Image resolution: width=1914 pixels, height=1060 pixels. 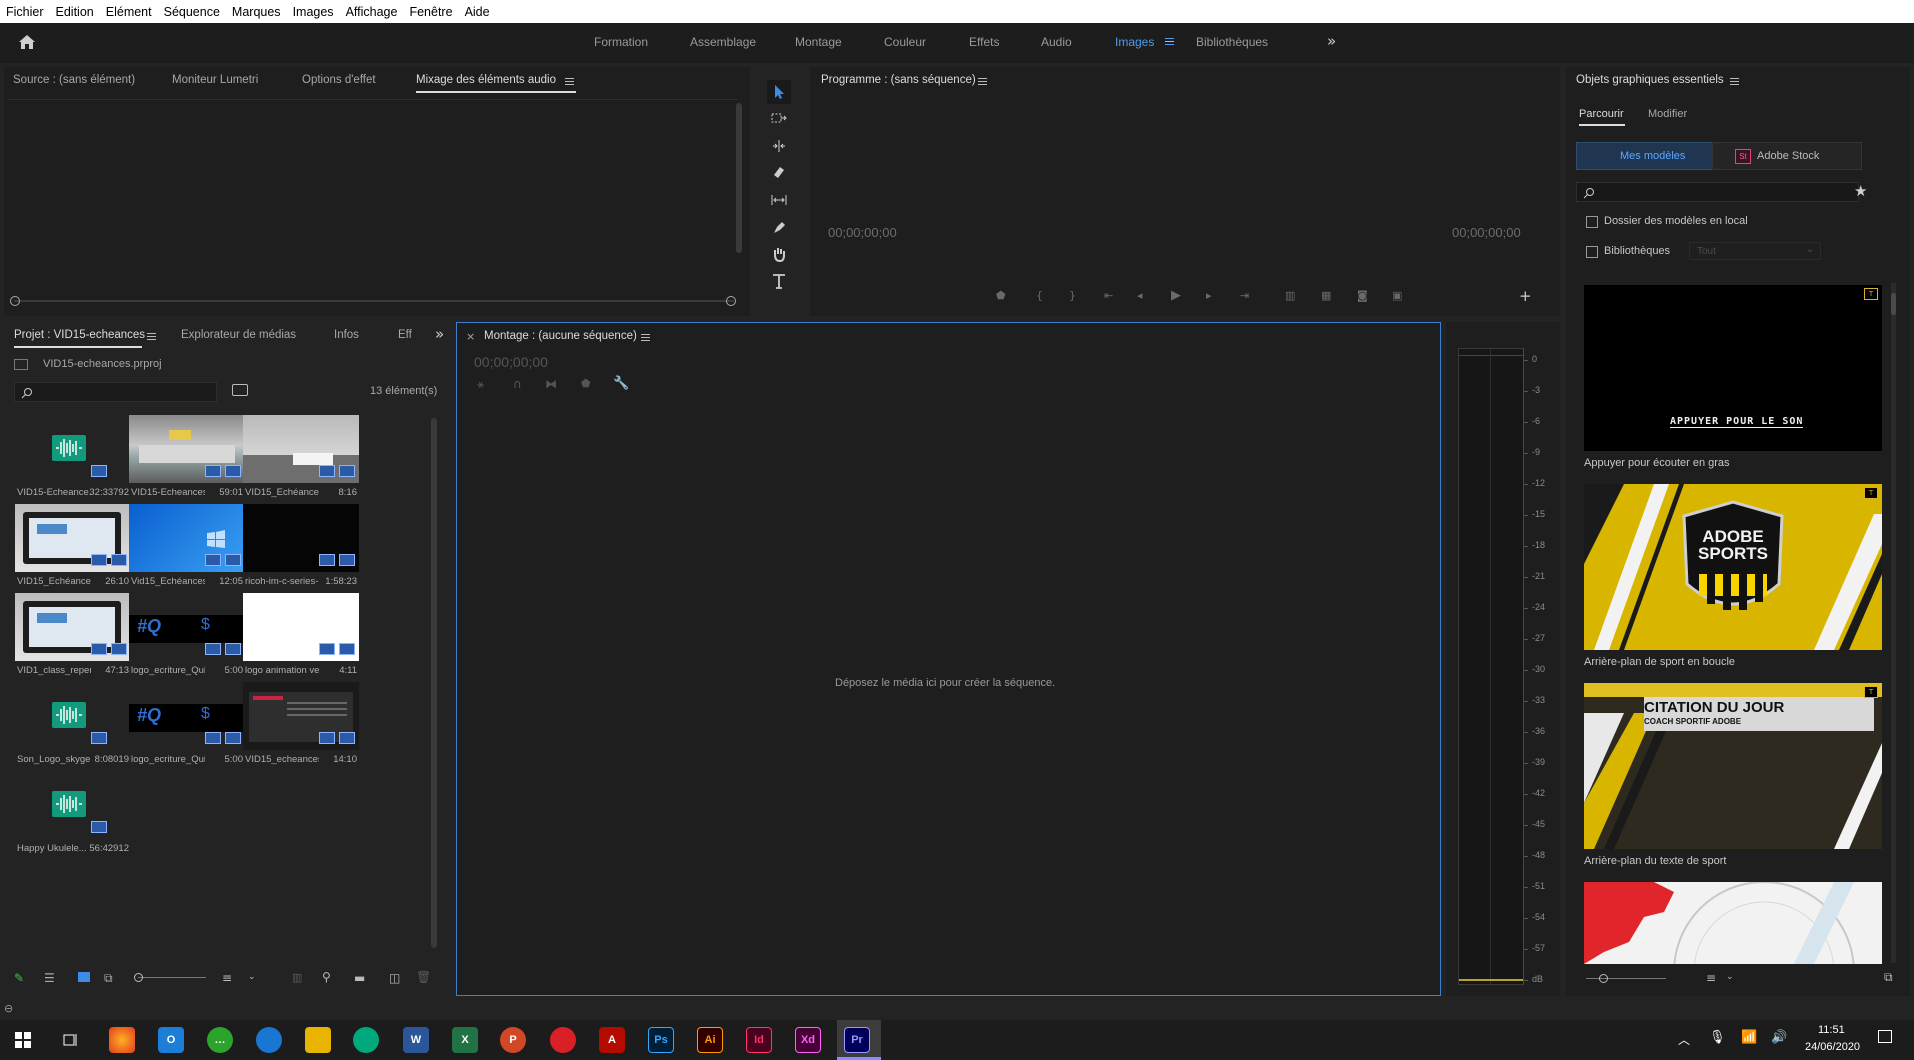 What do you see at coordinates (252, 977) in the screenshot?
I see `sort-dropdown-icon: ⌄` at bounding box center [252, 977].